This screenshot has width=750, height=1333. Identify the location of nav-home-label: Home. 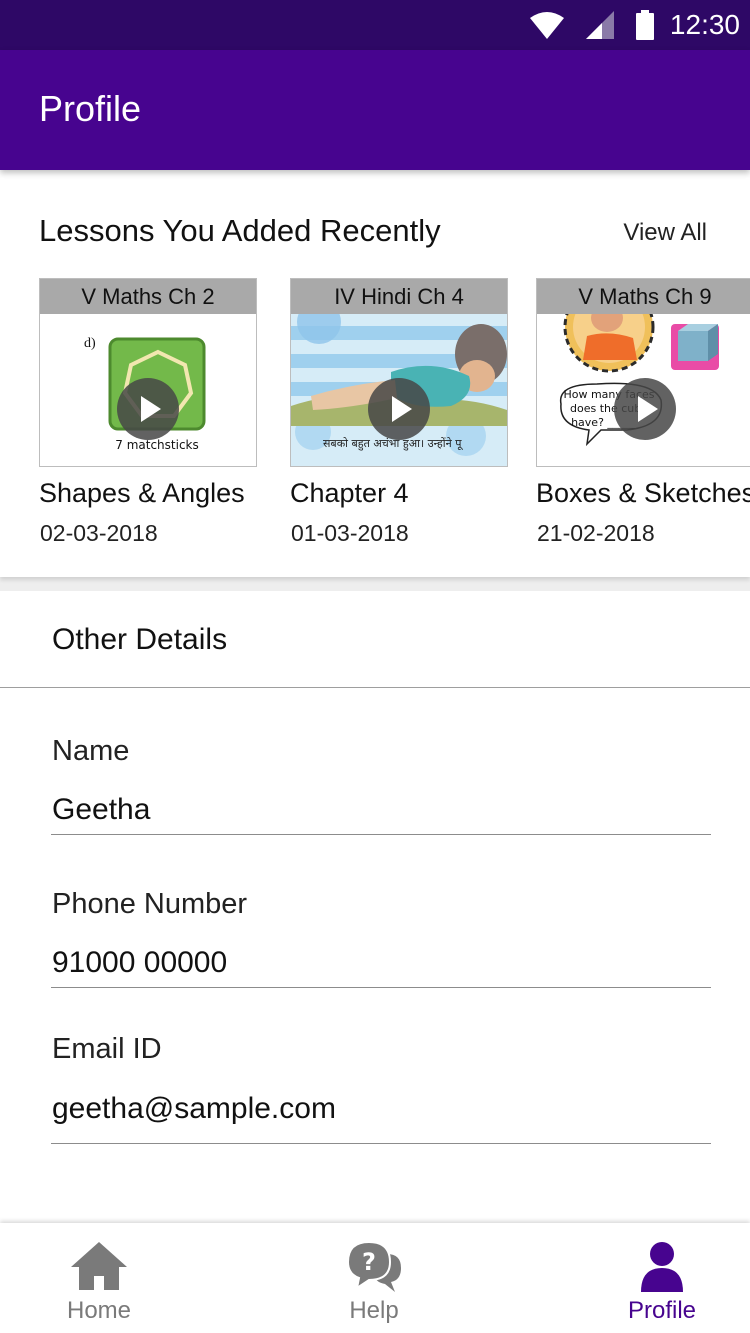
(99, 1310).